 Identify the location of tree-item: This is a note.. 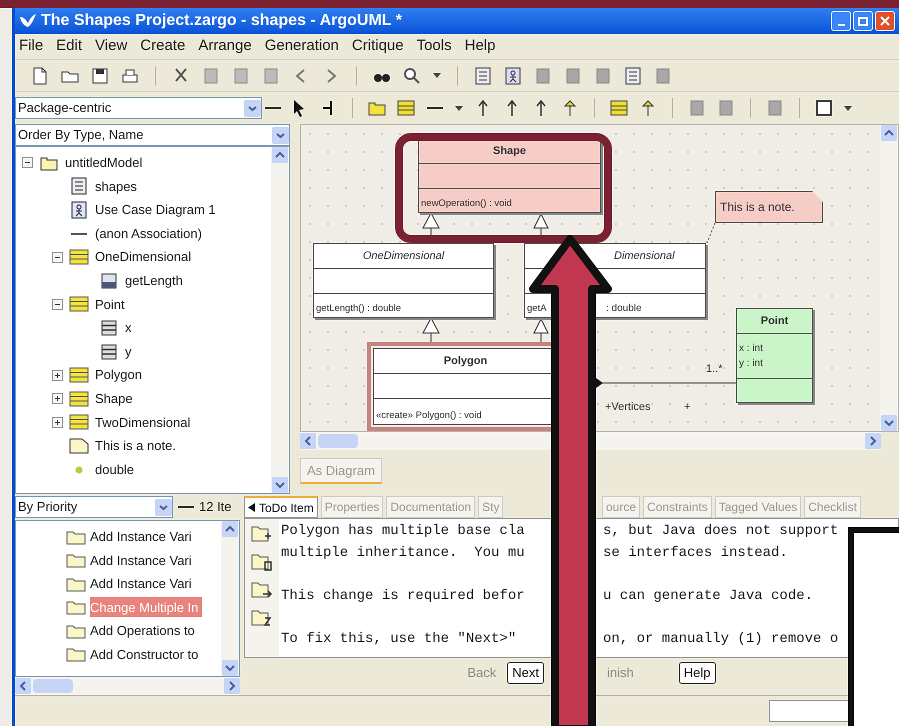
(135, 446).